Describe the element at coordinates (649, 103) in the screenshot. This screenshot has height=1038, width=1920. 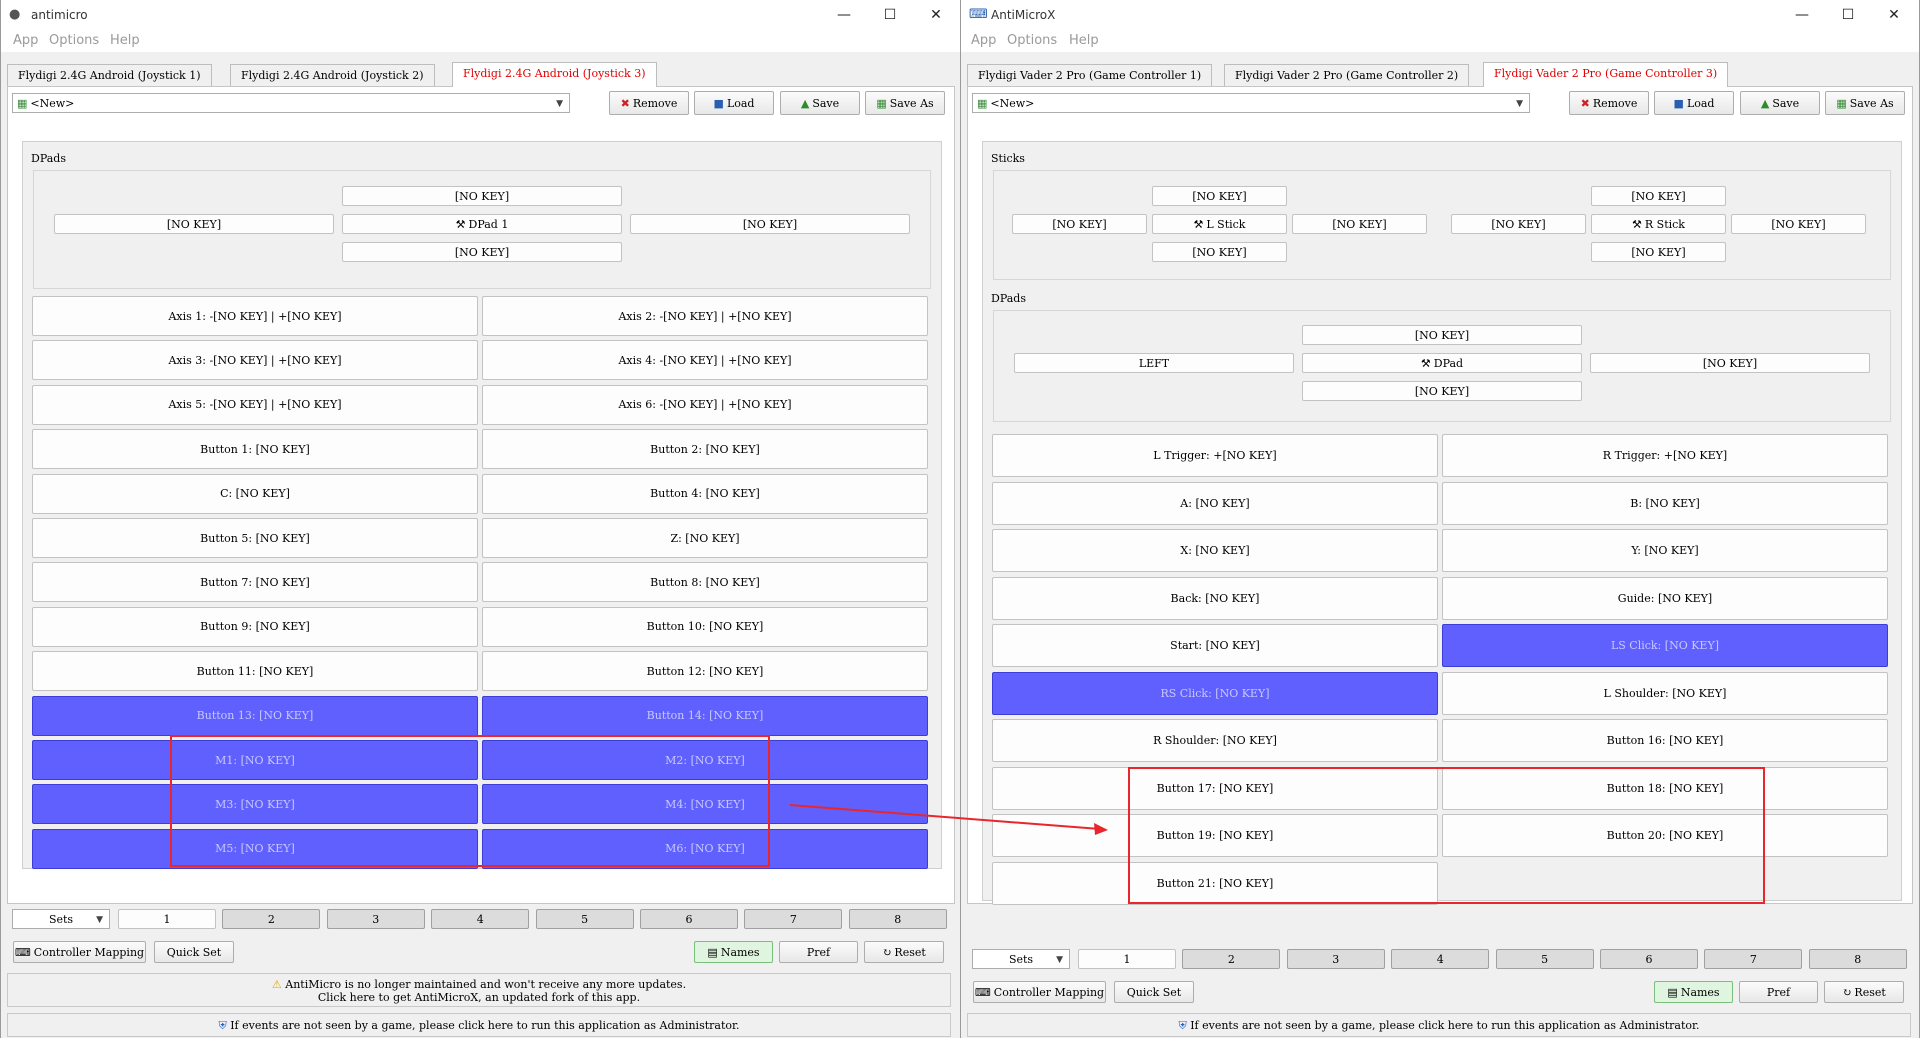
I see `remove-button: ✖ Remove` at that location.